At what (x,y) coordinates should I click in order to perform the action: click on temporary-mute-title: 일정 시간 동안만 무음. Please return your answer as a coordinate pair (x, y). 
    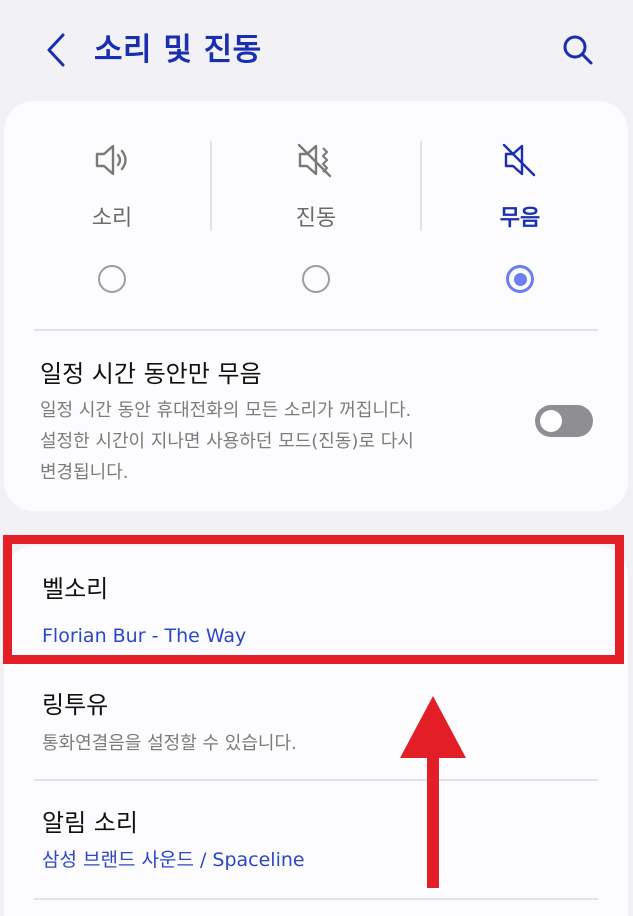
    Looking at the image, I should click on (151, 374).